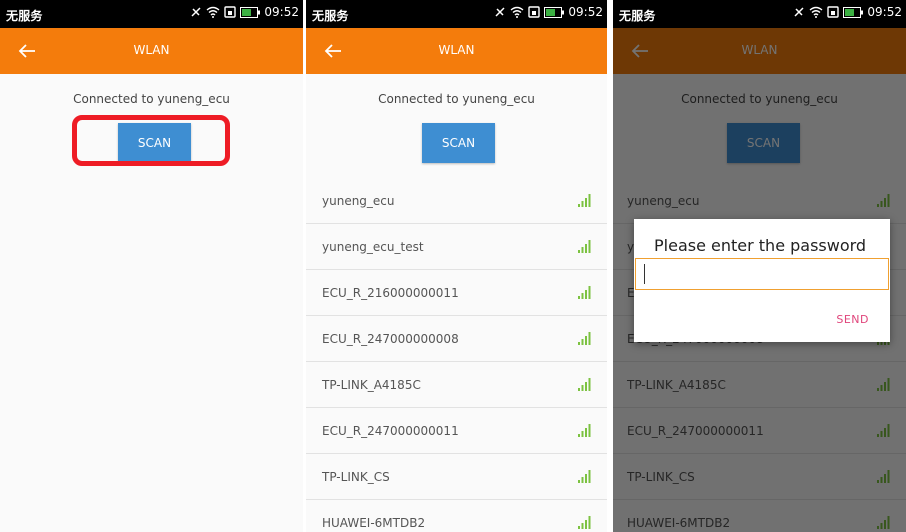 The height and width of the screenshot is (532, 906). I want to click on network-row: ECU_R_216000000011, so click(456, 293).